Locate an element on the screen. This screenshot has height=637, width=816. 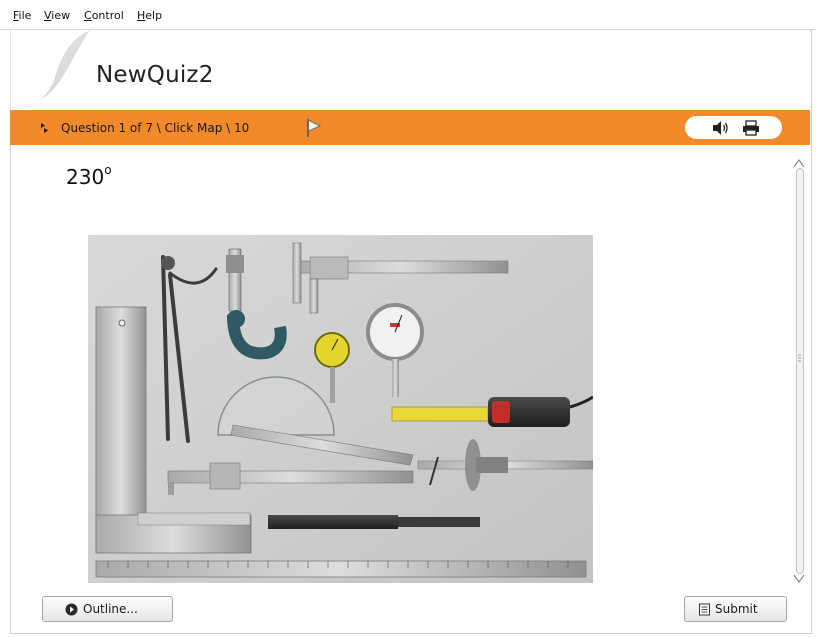
question-breadcrumb: Question 1 of 7 \ Click Map \ 10 is located at coordinates (155, 128).